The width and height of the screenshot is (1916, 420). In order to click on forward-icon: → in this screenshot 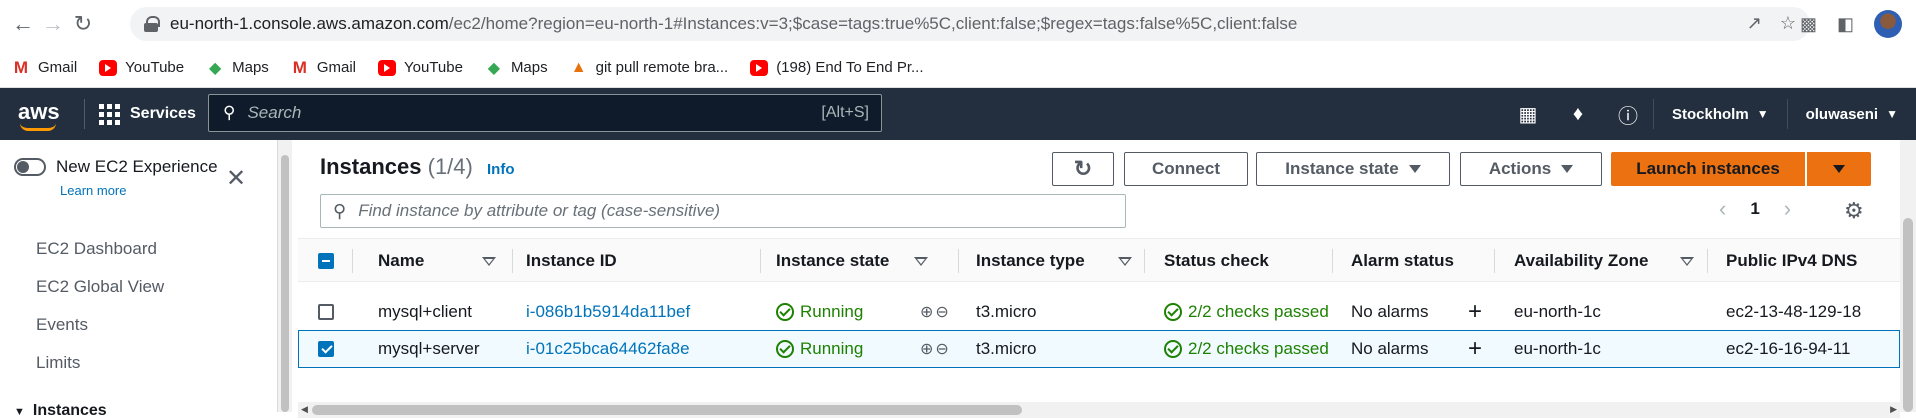, I will do `click(53, 24)`.